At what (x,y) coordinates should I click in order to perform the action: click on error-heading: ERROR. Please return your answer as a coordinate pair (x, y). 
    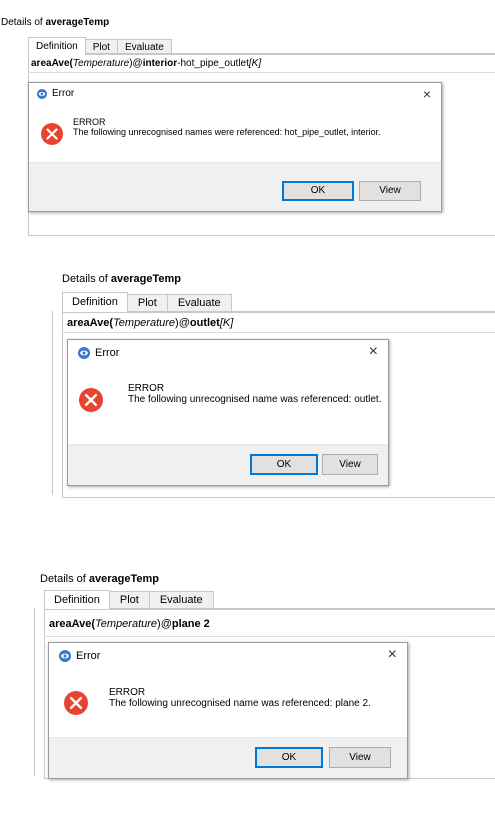
    Looking at the image, I should click on (127, 692).